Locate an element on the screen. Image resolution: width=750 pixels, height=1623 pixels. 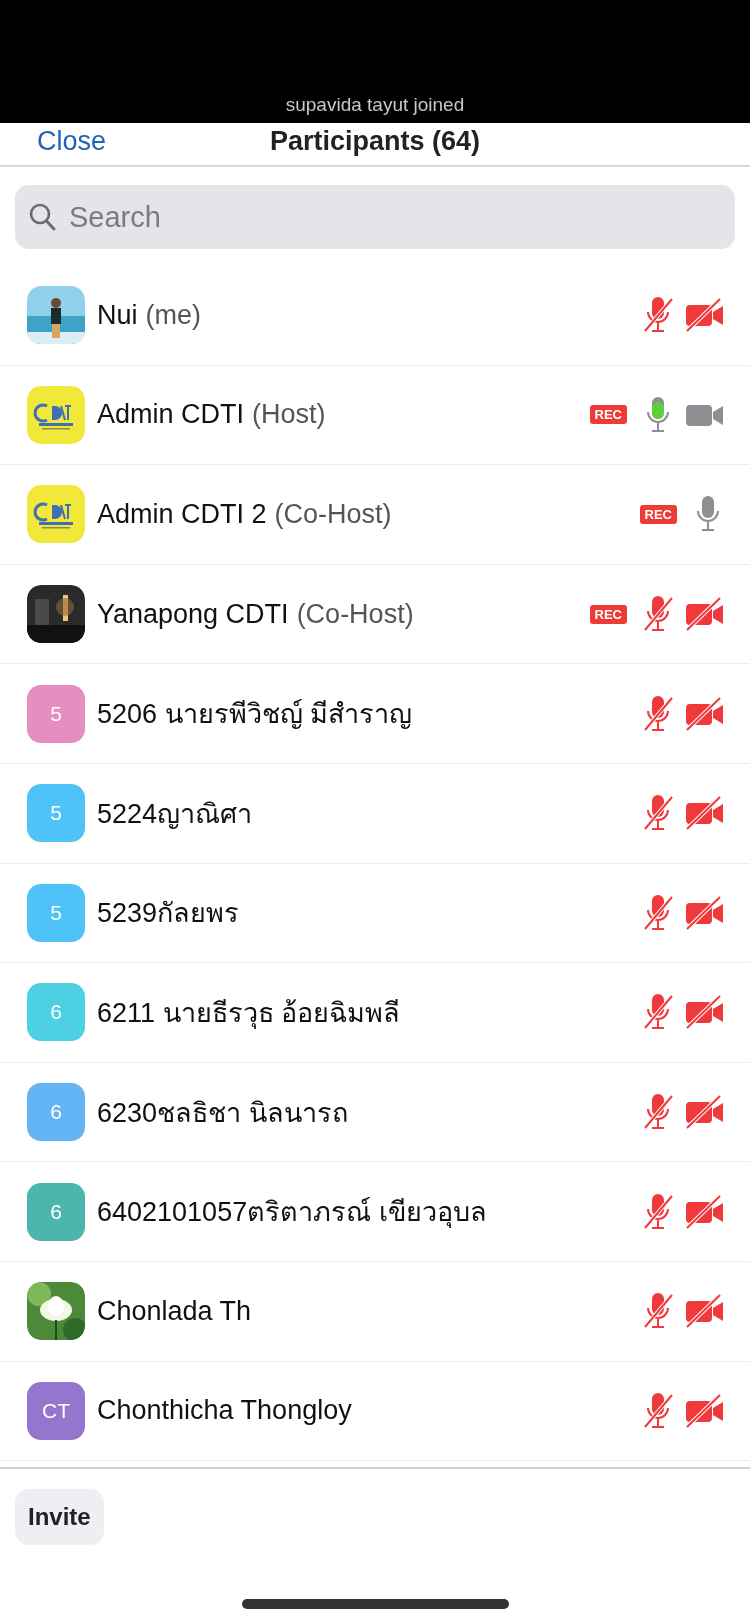
participant-row: 6 6402101057ตริตาภรณ์ เขียวอุบล is located at coordinates (375, 1212).